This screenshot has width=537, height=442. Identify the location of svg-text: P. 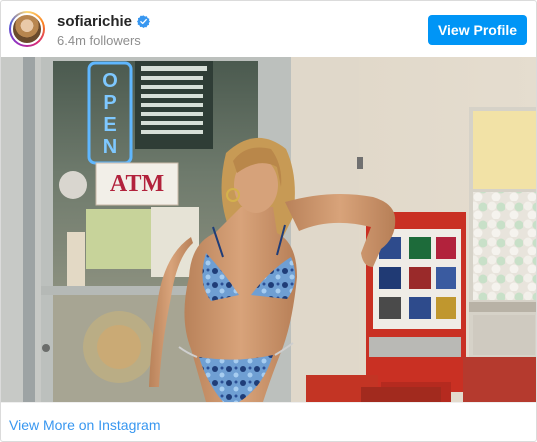
(109, 103).